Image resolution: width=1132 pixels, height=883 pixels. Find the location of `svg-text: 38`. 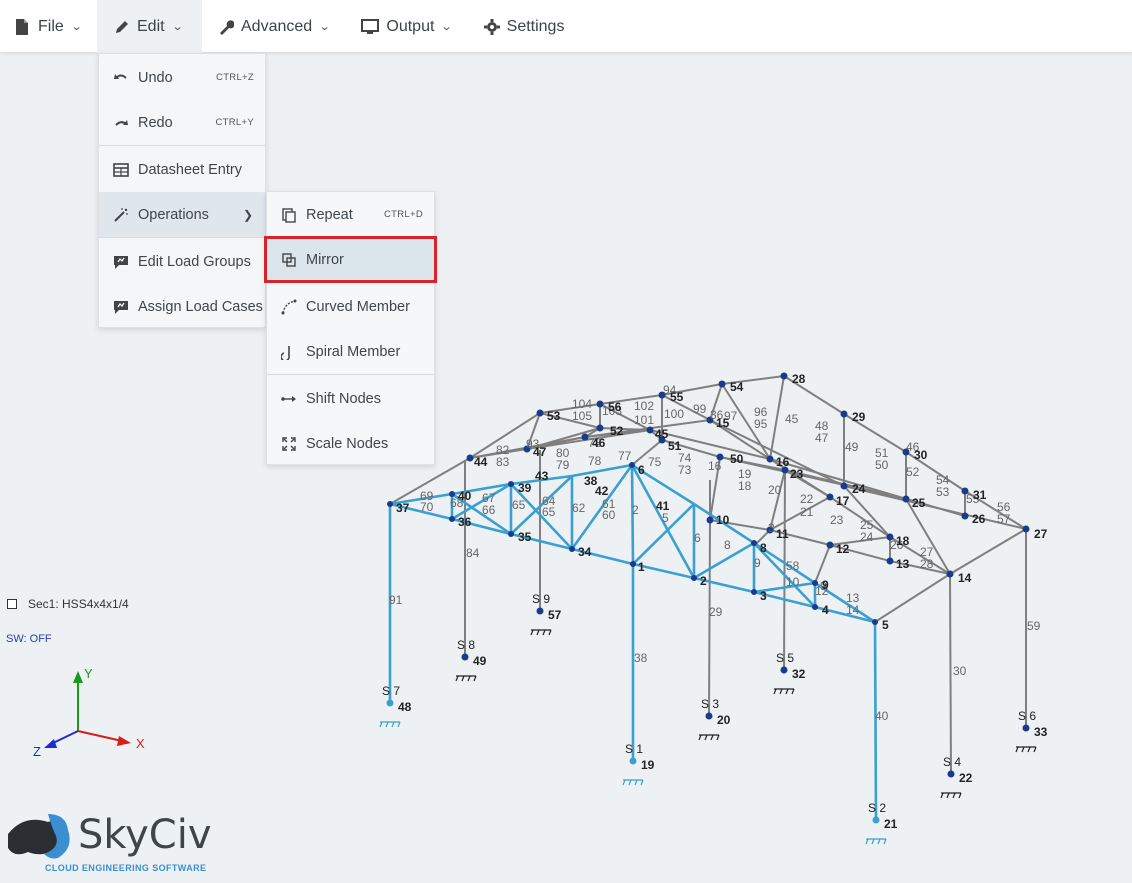

svg-text: 38 is located at coordinates (591, 481).